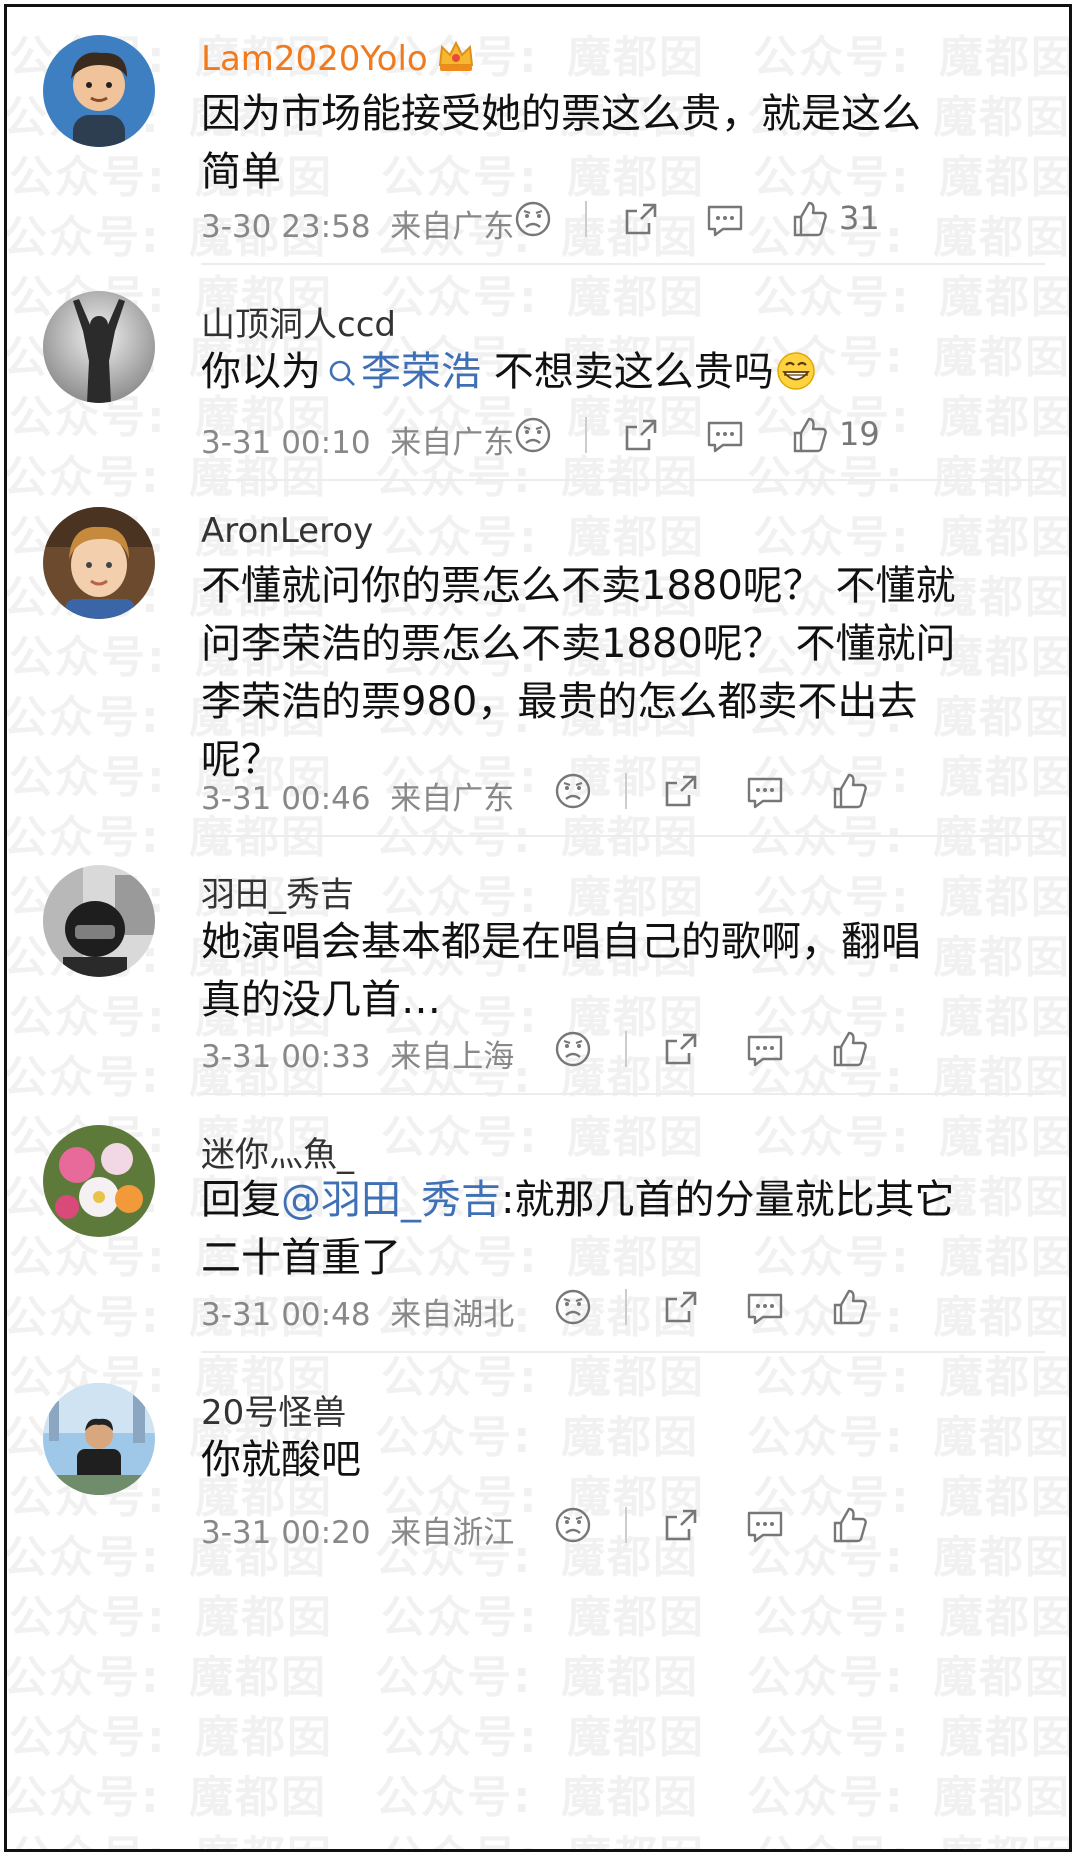  I want to click on like-count: 31, so click(859, 218).